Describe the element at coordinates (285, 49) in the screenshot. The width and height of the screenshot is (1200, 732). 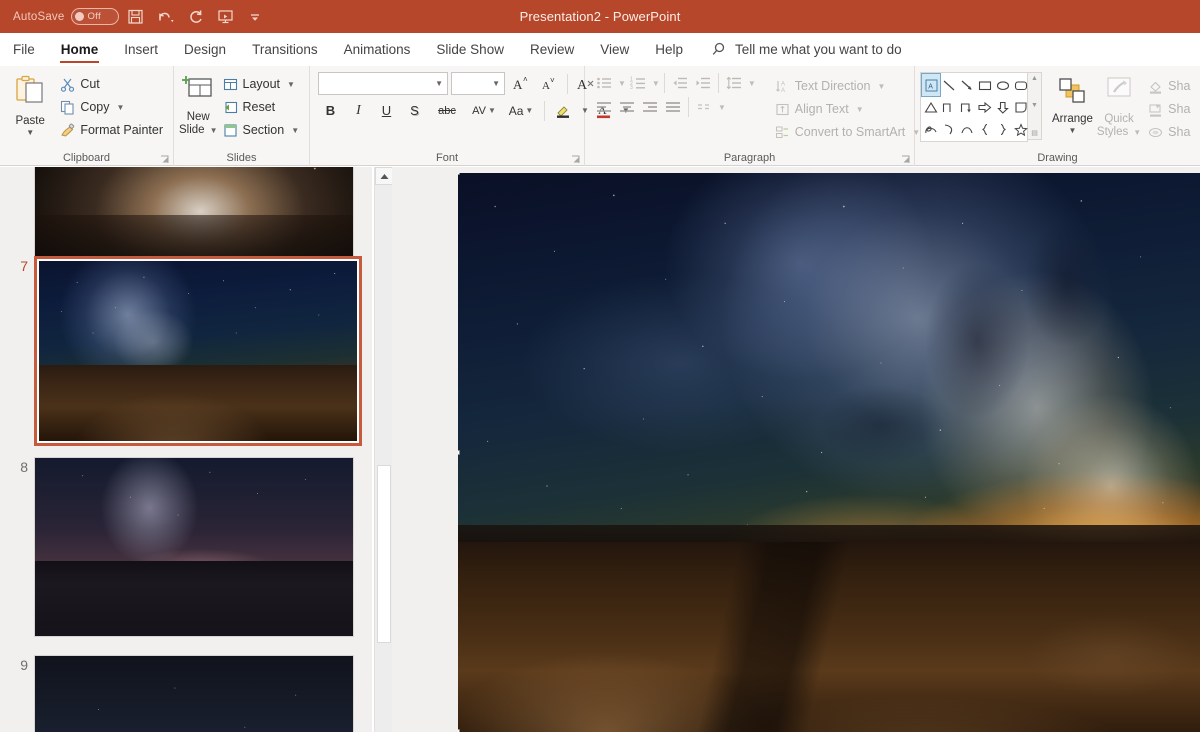
I see `tab-transitions: Transitions` at that location.